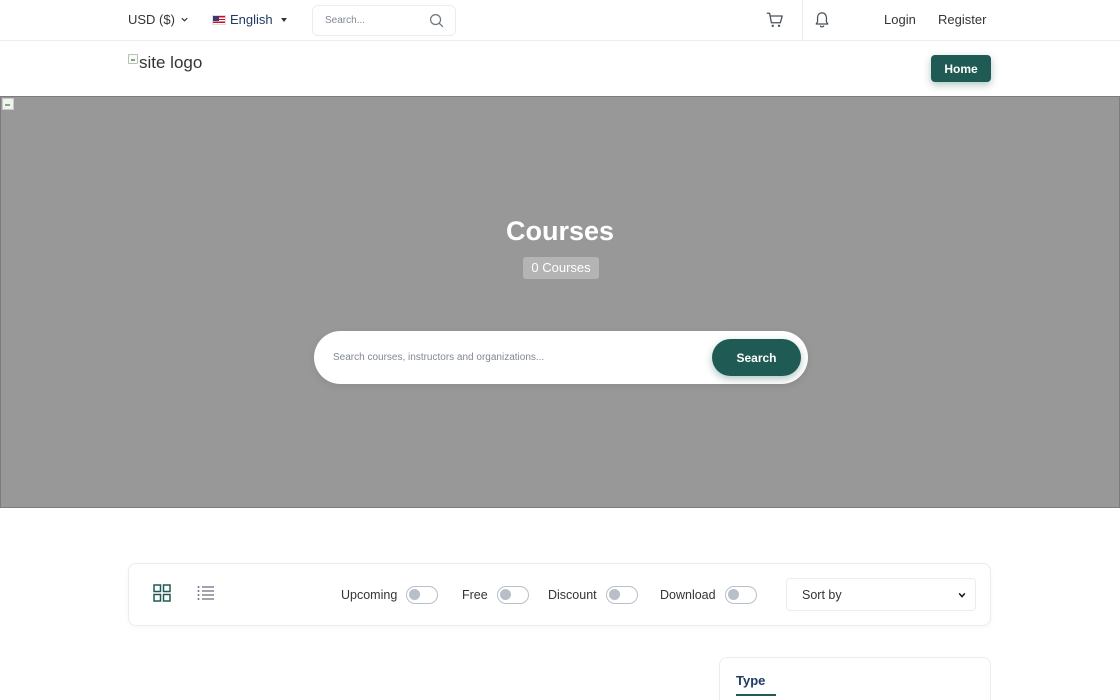  What do you see at coordinates (512, 594) in the screenshot?
I see `free-toggle` at bounding box center [512, 594].